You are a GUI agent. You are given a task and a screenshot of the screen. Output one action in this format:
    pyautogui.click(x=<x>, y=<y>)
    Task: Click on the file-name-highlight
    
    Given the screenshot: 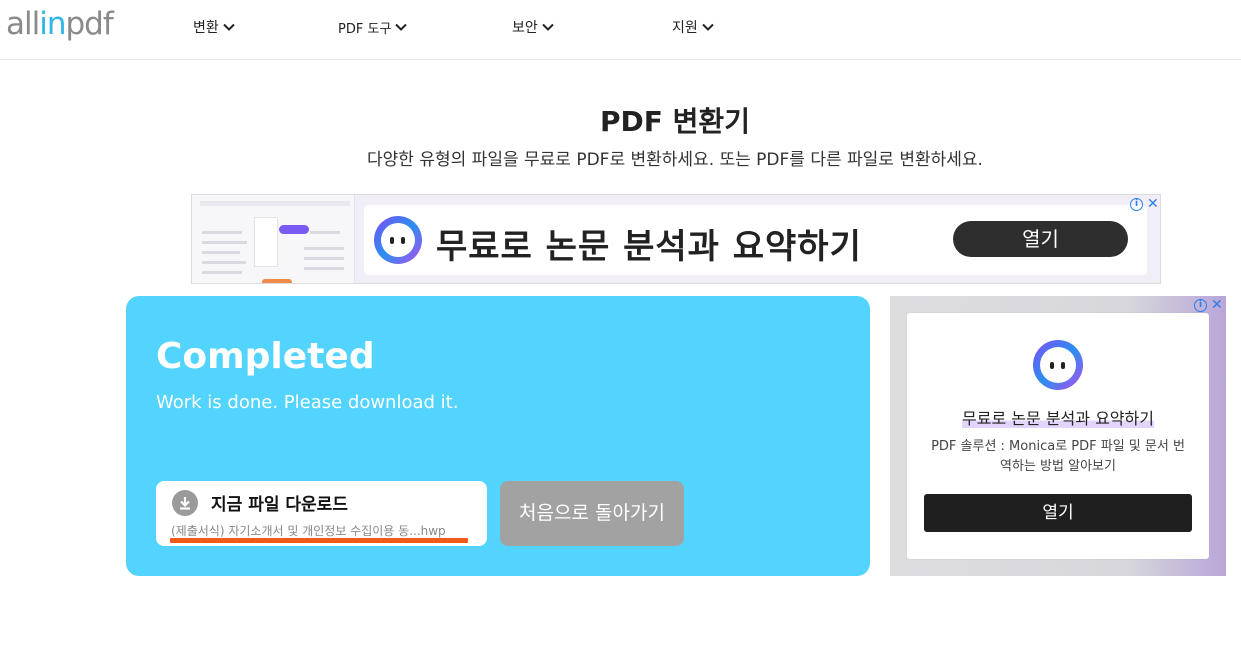 What is the action you would take?
    pyautogui.click(x=319, y=540)
    